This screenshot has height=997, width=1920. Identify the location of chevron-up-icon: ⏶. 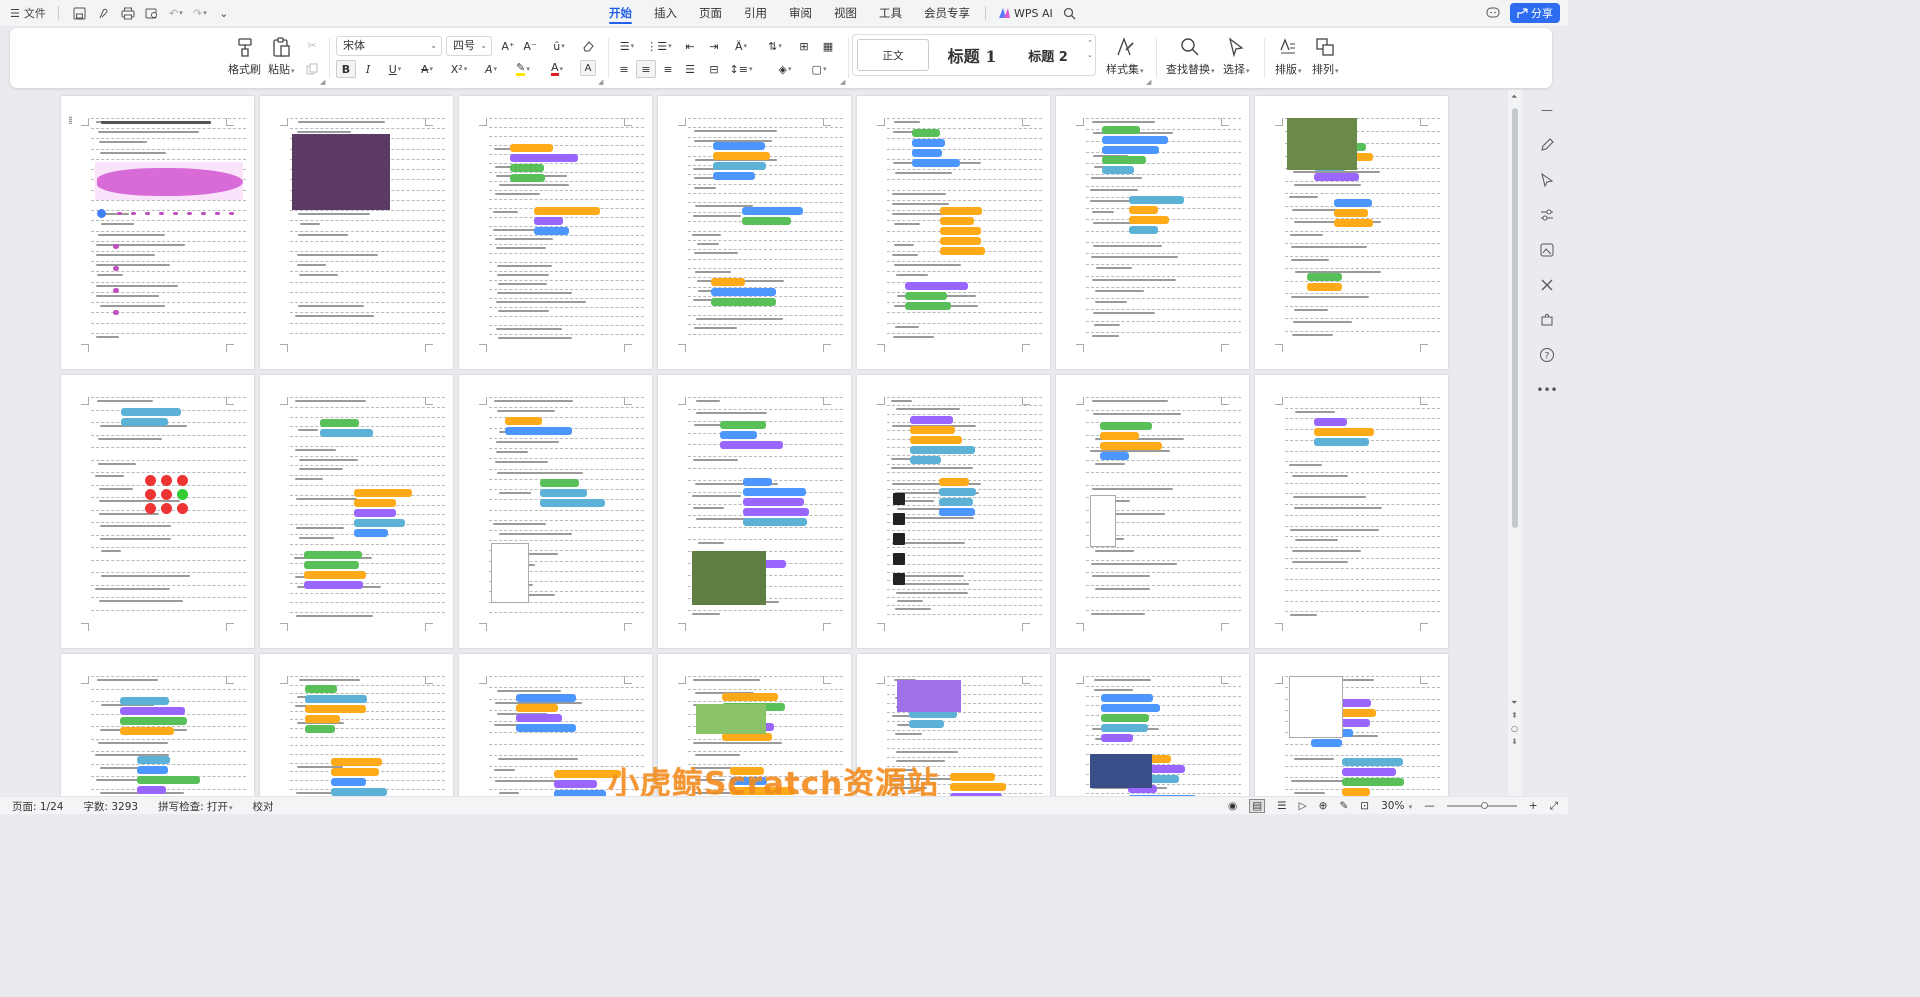
(1514, 97).